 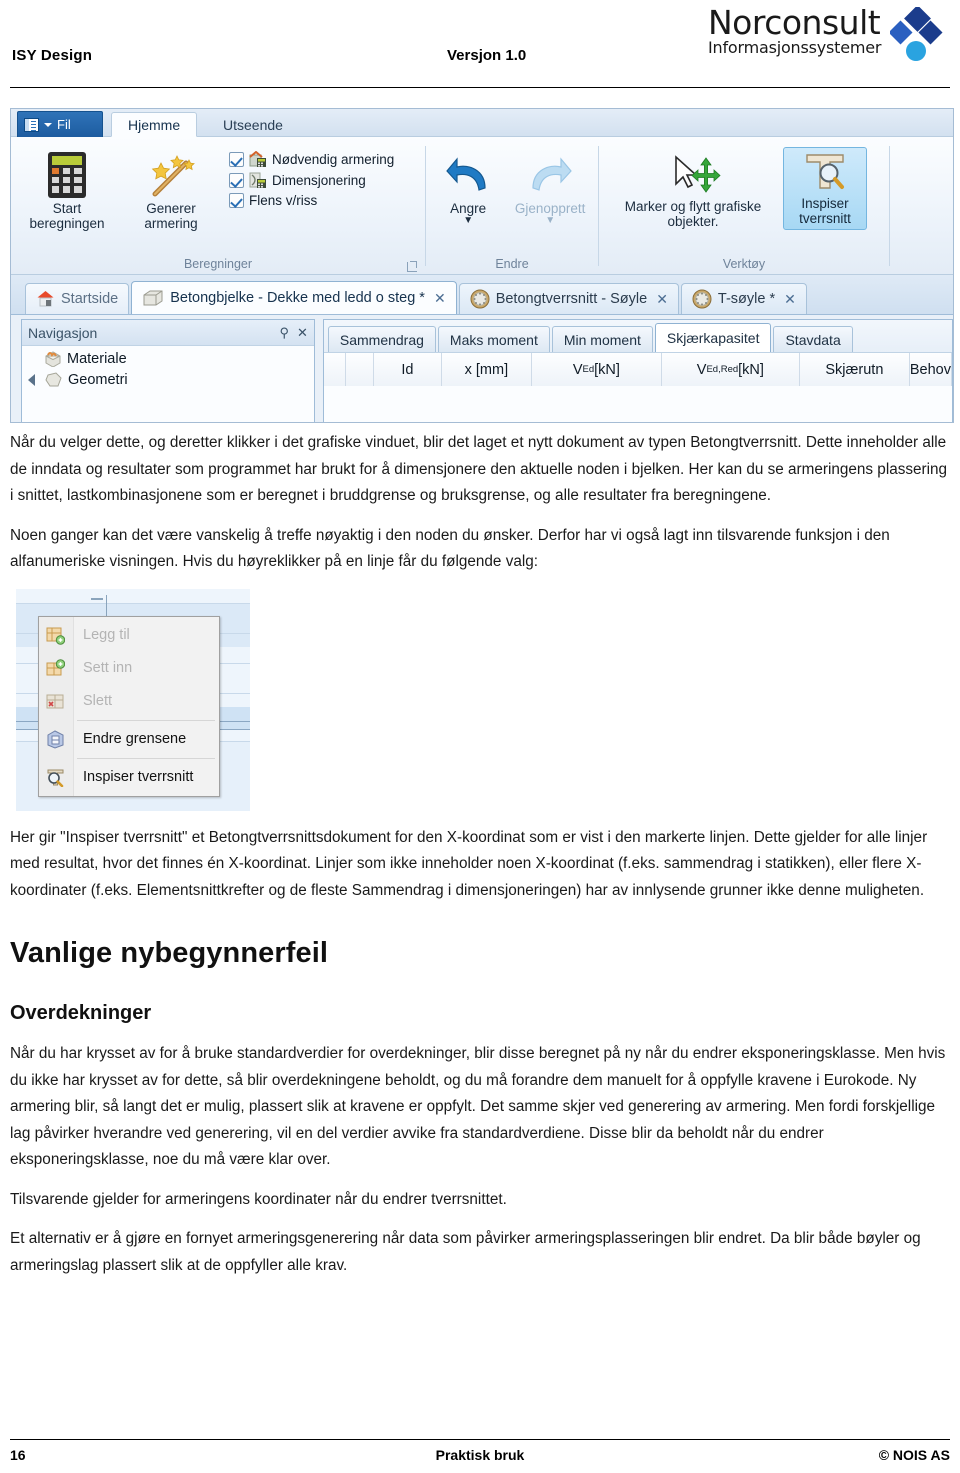 I want to click on pin-icon: ⚲, so click(x=284, y=333).